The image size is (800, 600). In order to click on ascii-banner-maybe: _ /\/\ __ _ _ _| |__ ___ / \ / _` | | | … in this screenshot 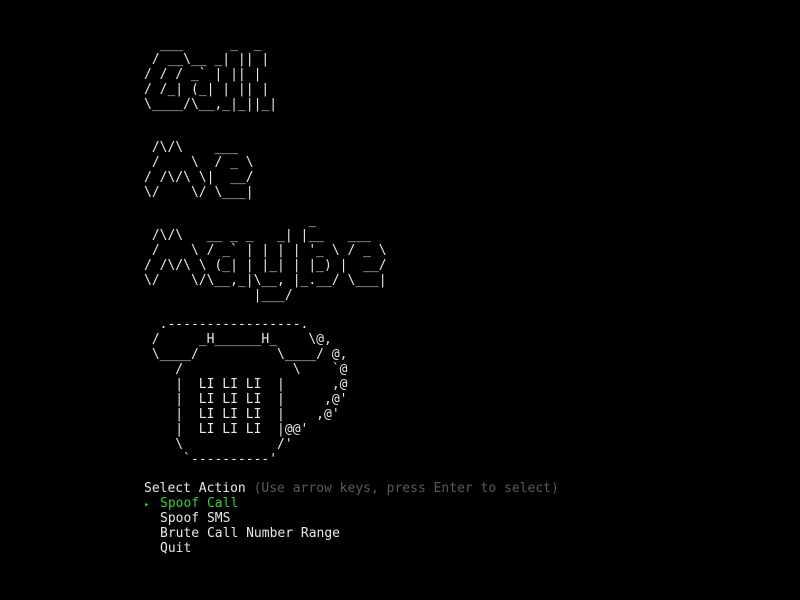, I will do `click(265, 258)`.